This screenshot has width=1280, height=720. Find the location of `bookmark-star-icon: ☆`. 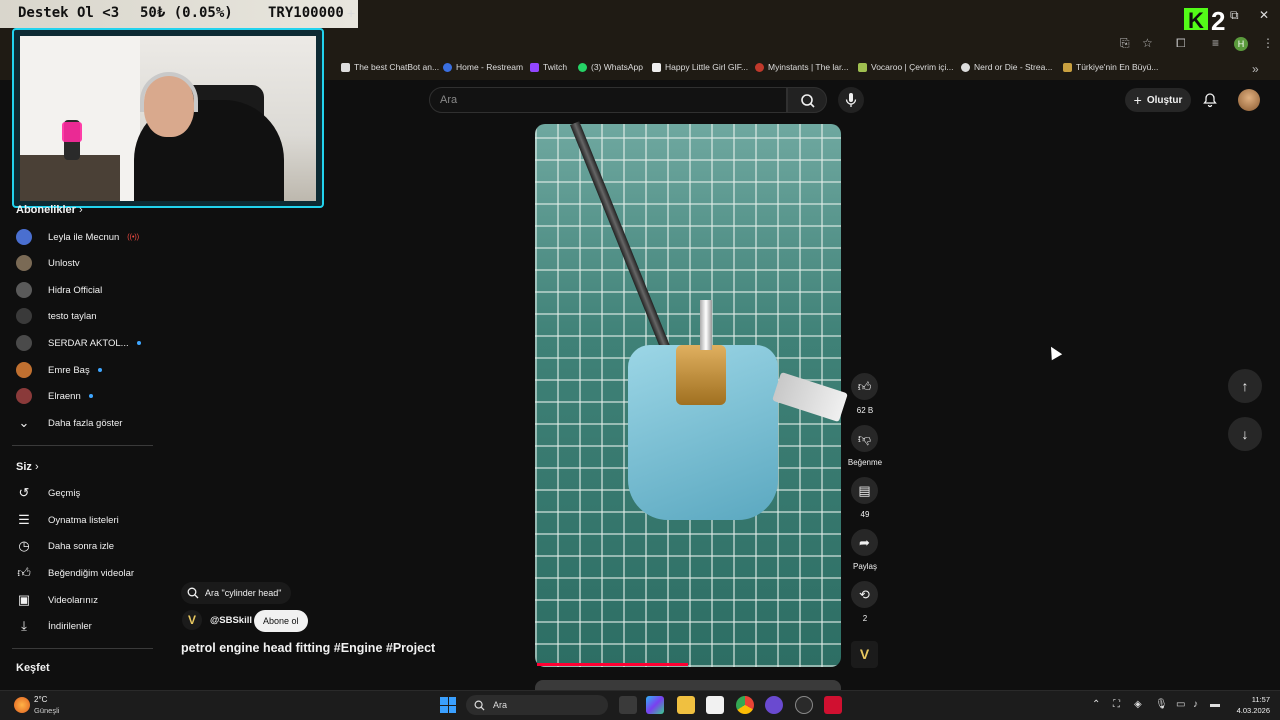

bookmark-star-icon: ☆ is located at coordinates (1147, 43).